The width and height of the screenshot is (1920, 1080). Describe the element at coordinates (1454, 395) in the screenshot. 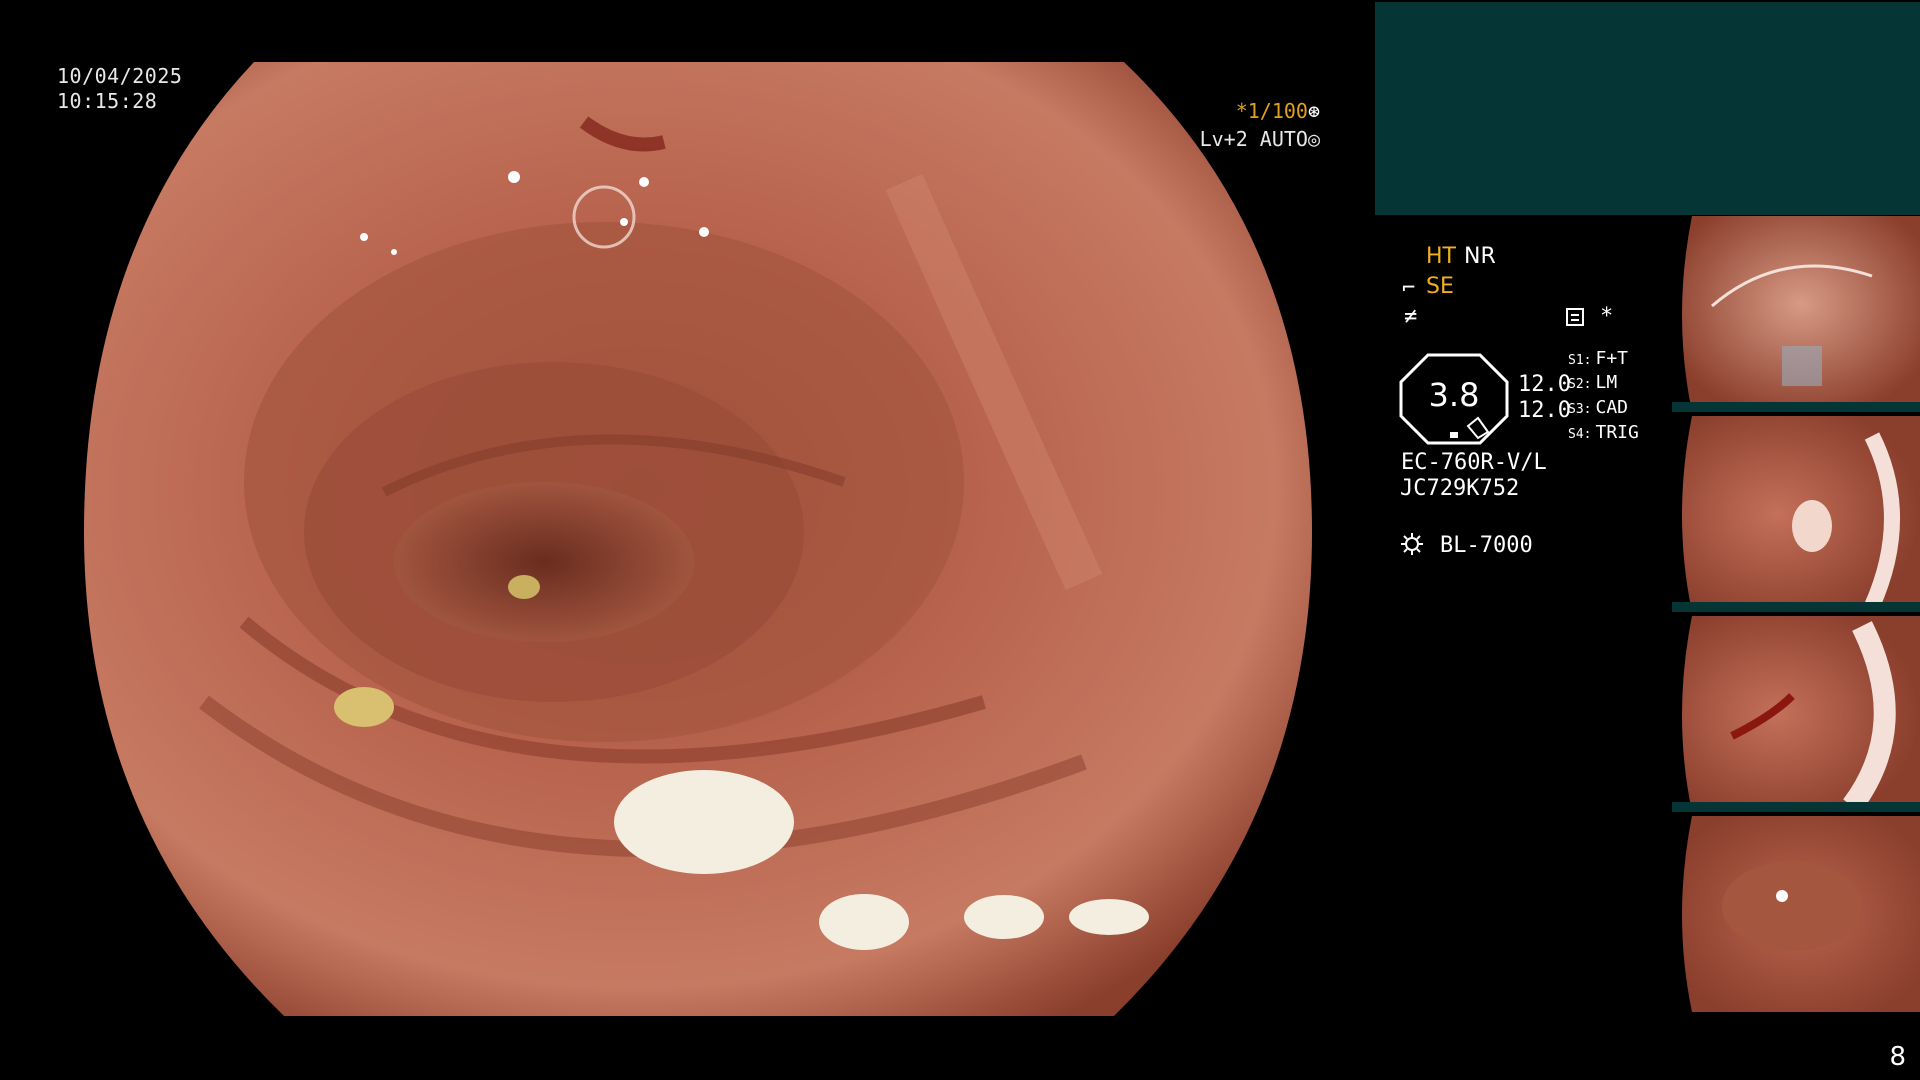

I see `octagon-value: 3.8` at that location.